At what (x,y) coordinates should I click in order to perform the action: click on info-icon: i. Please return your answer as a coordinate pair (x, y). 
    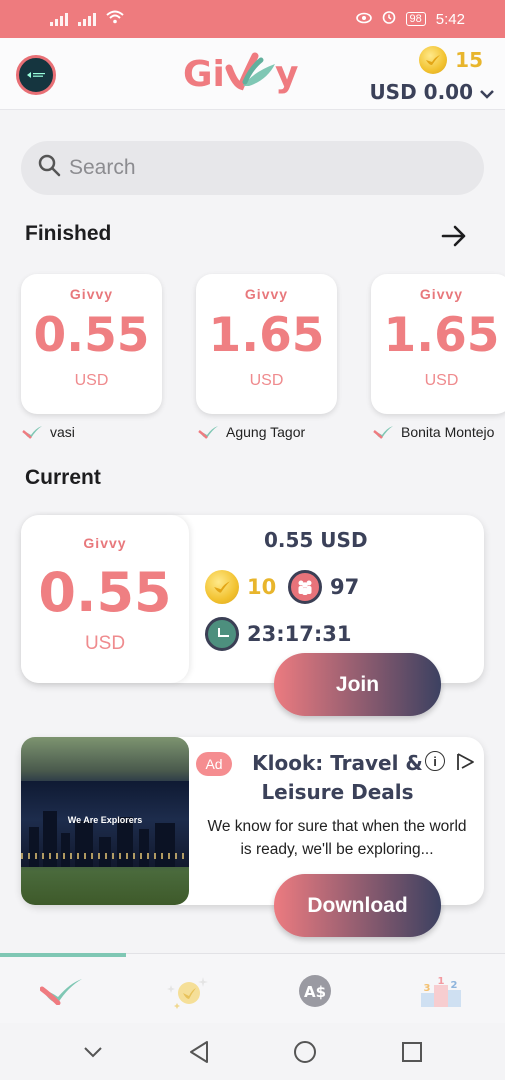
    Looking at the image, I should click on (435, 761).